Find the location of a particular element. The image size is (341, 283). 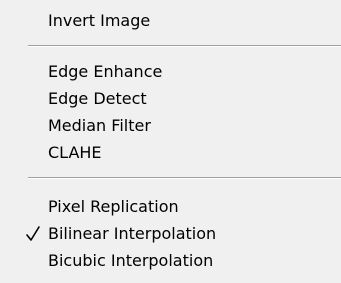

menu-item-edge-enhance: Edge Enhance is located at coordinates (170, 72).